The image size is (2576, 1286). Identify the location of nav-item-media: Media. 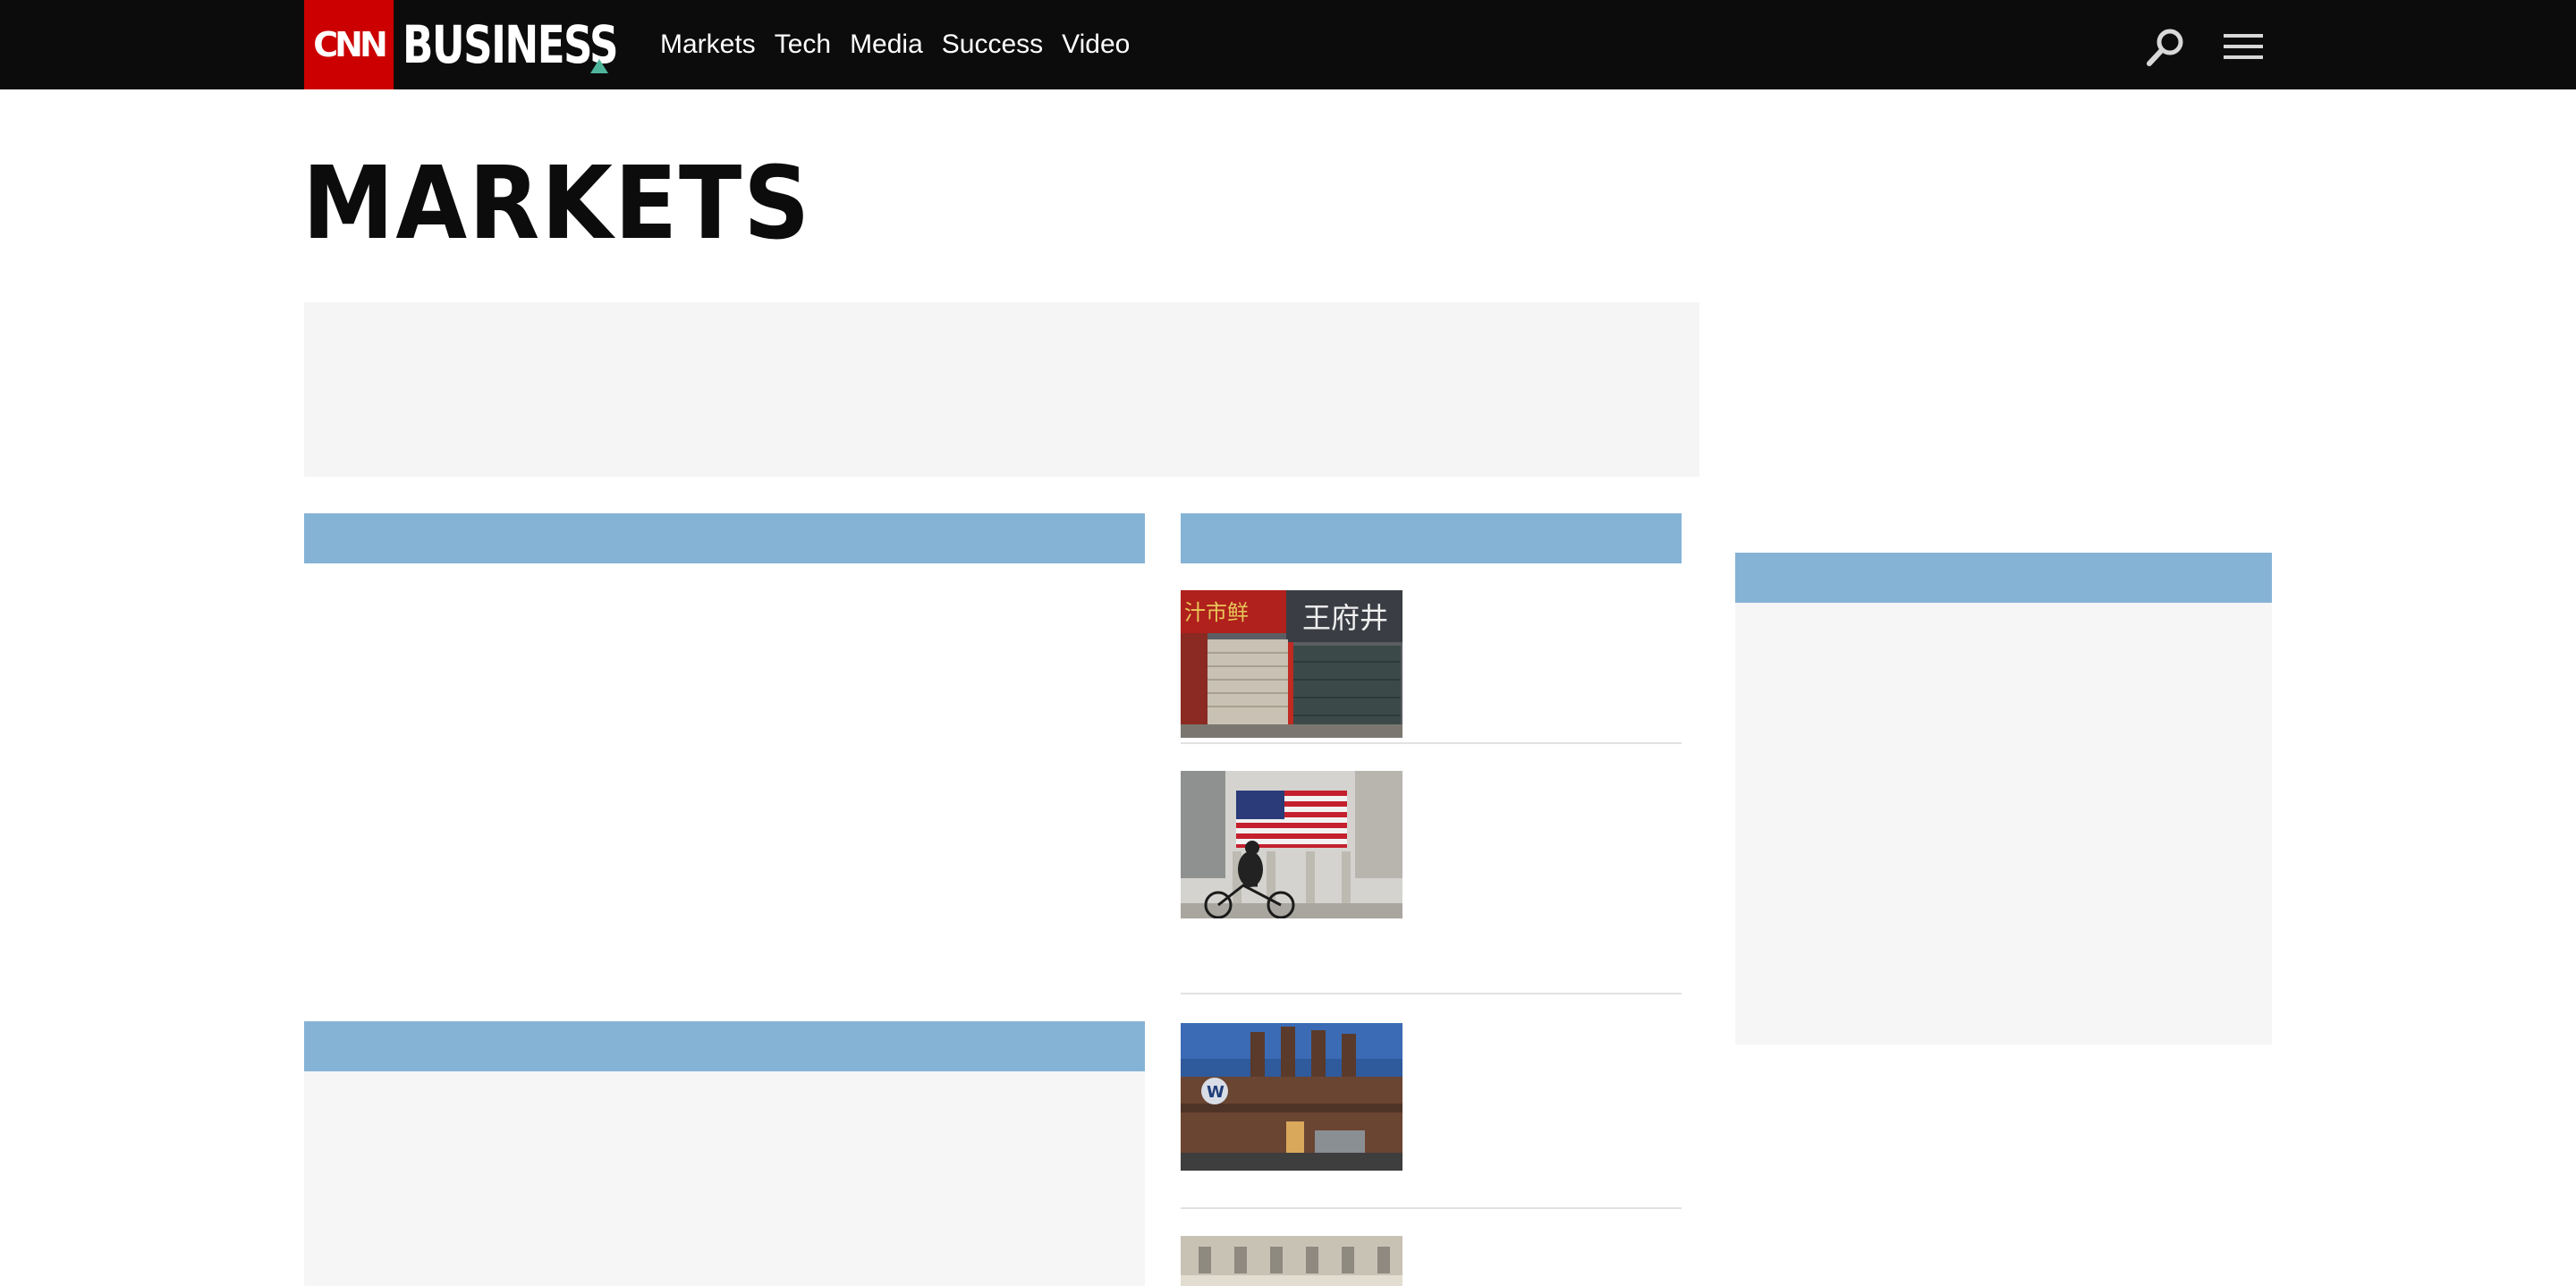
(886, 45).